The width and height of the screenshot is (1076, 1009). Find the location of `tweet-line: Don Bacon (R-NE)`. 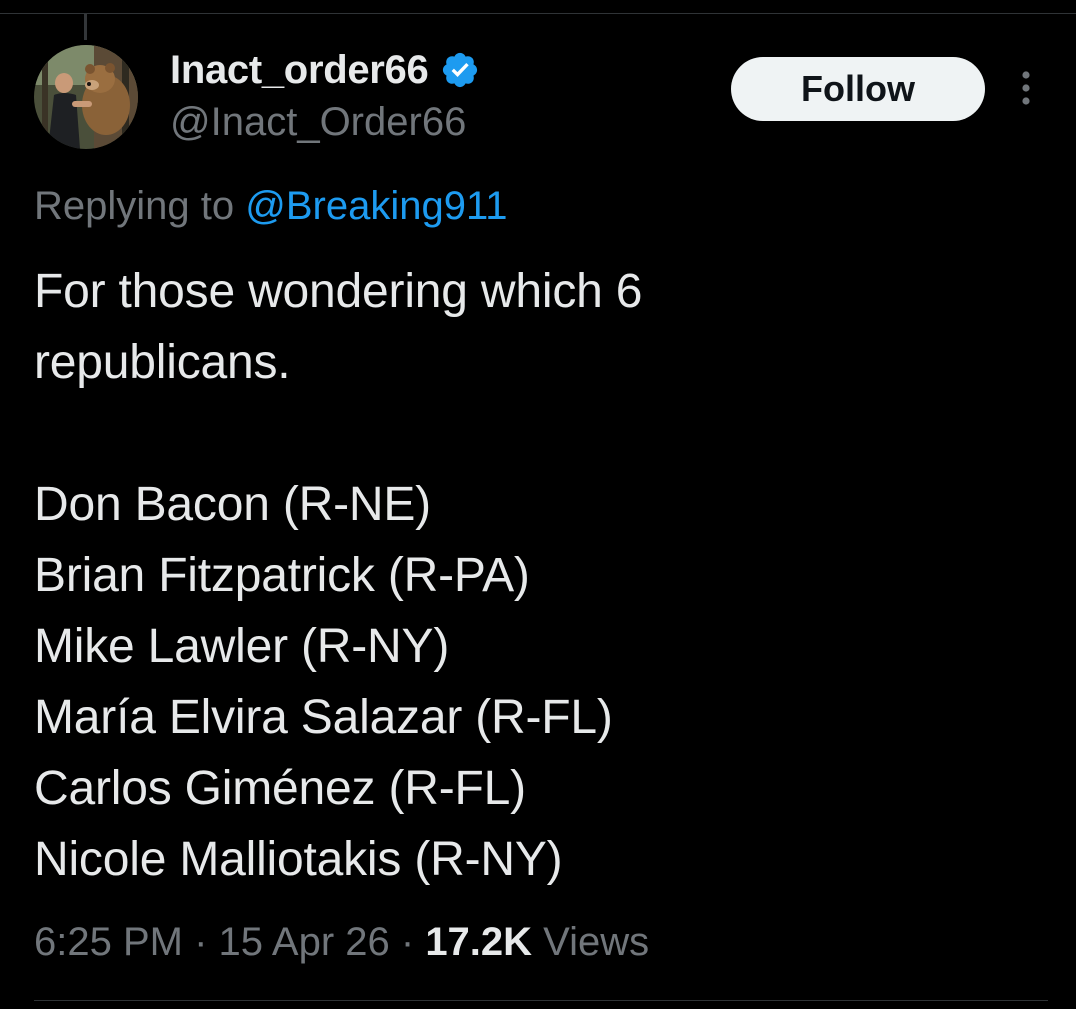

tweet-line: Don Bacon (R-NE) is located at coordinates (232, 504).